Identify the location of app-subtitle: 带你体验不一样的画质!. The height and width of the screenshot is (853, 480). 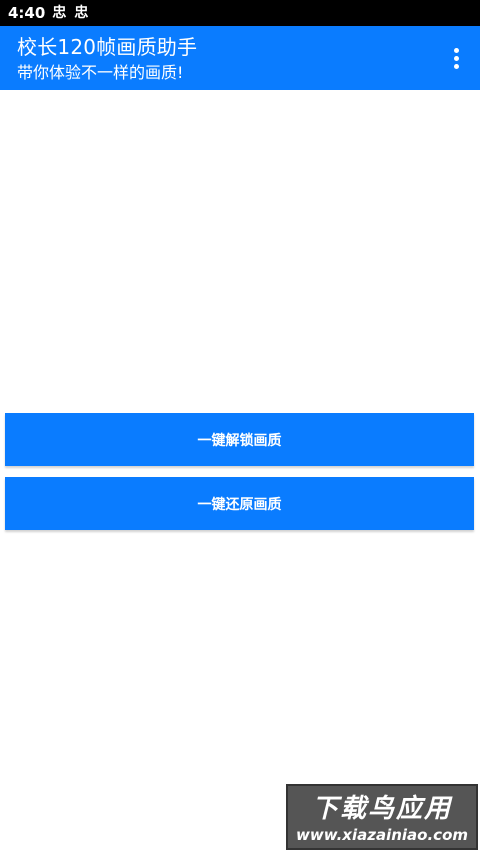
(100, 72).